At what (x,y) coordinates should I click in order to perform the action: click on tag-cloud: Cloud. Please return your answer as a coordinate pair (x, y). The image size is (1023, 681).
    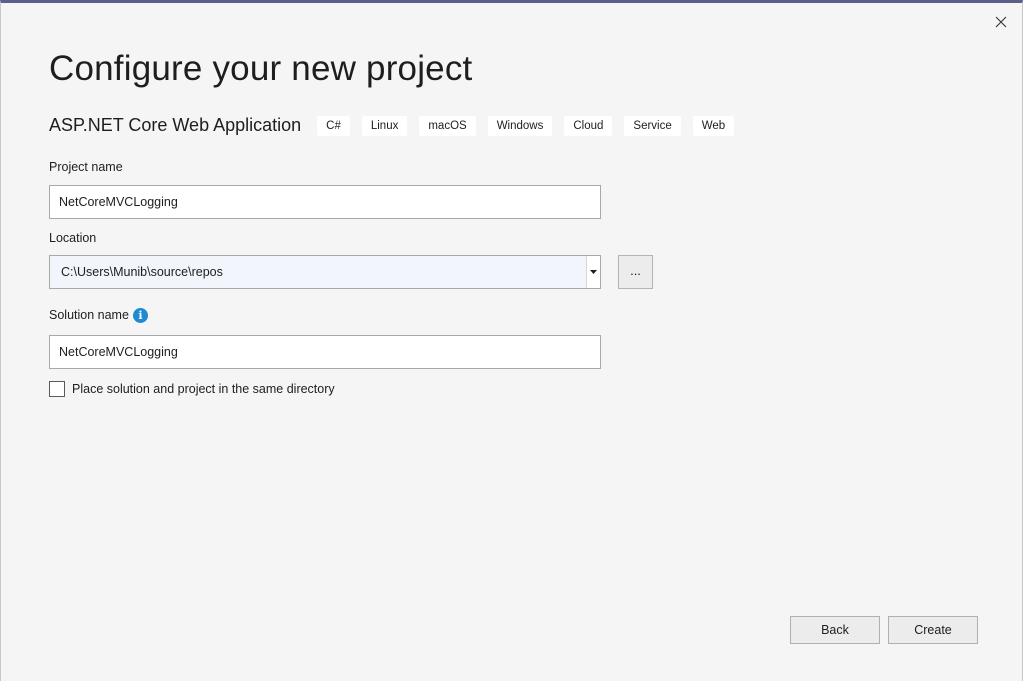
    Looking at the image, I should click on (588, 125).